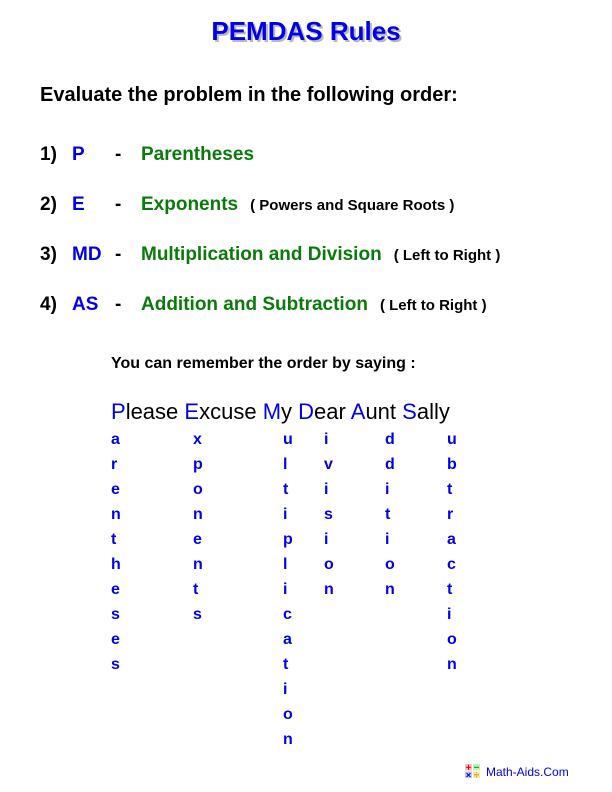 This screenshot has height=792, width=612. I want to click on phrase-rest: y, so click(287, 411).